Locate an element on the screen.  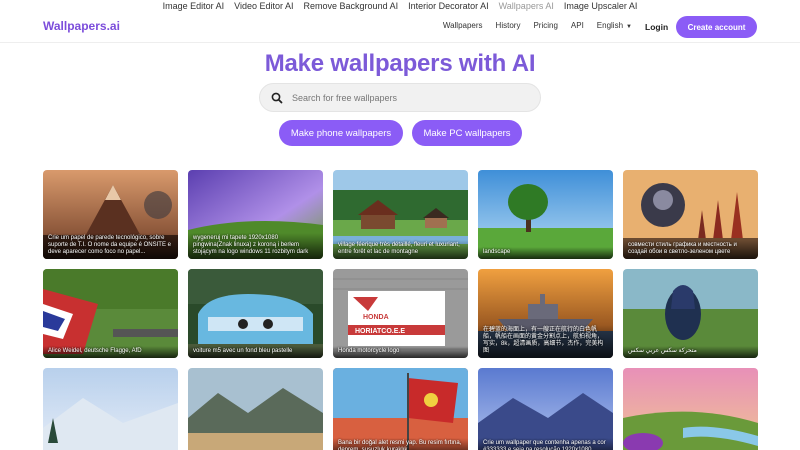
product-link-image-editor: Image Editor AI is located at coordinates (194, 6).